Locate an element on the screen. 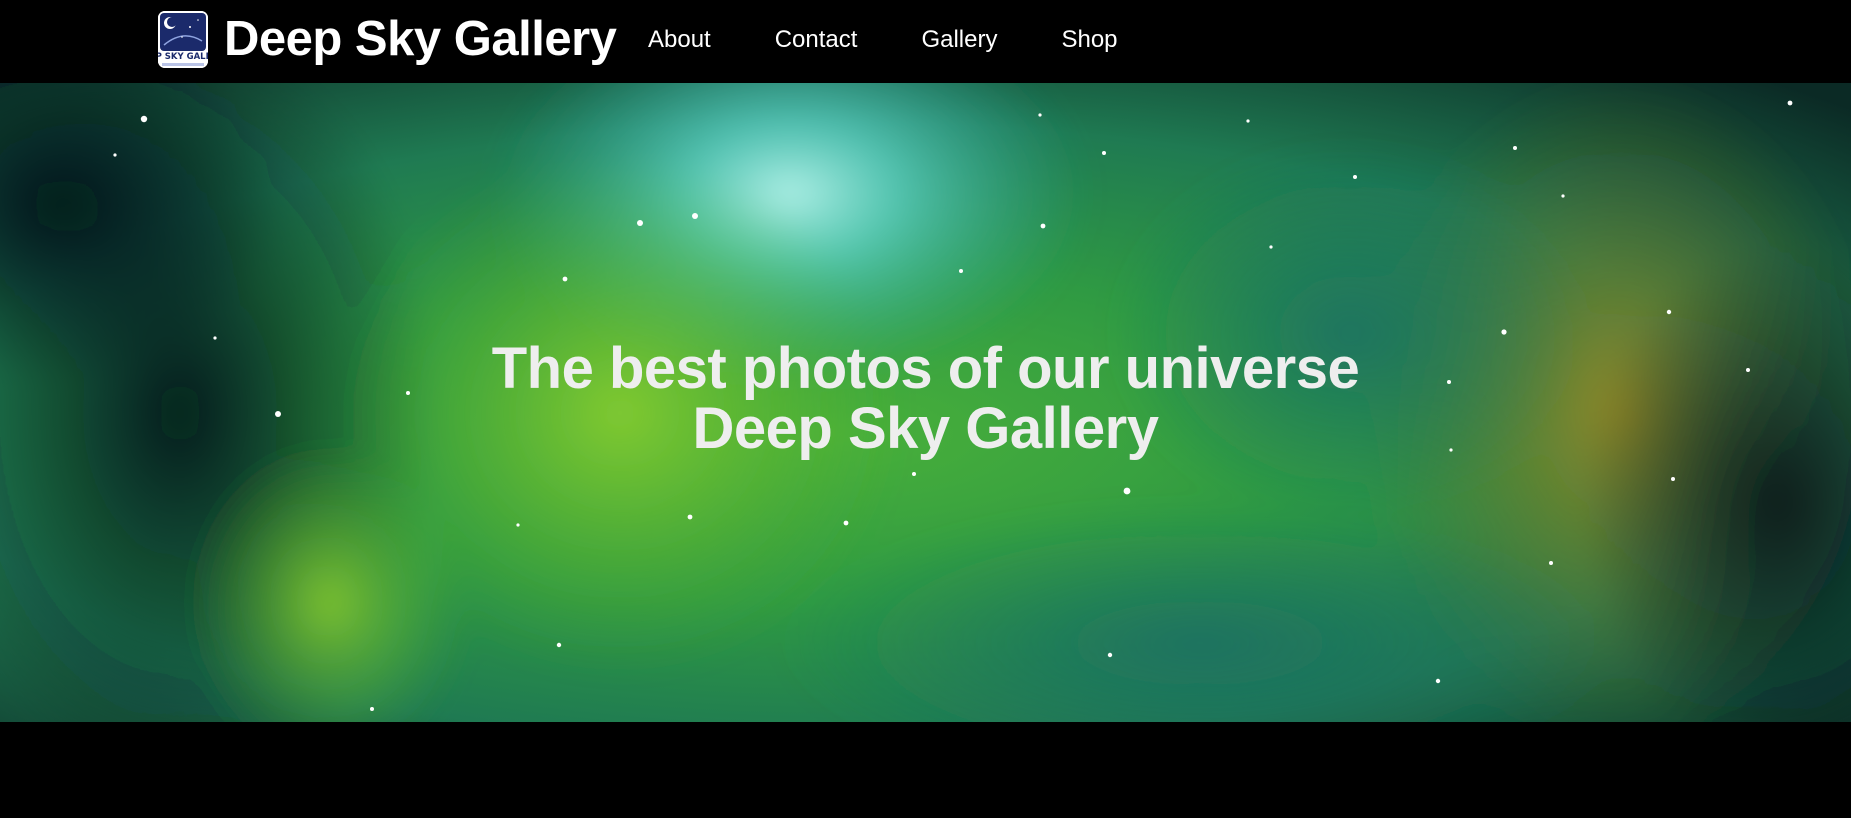 The width and height of the screenshot is (1851, 818). brand-home-link: DEEP SKY GALLERY Deep Sky Gallery is located at coordinates (387, 39).